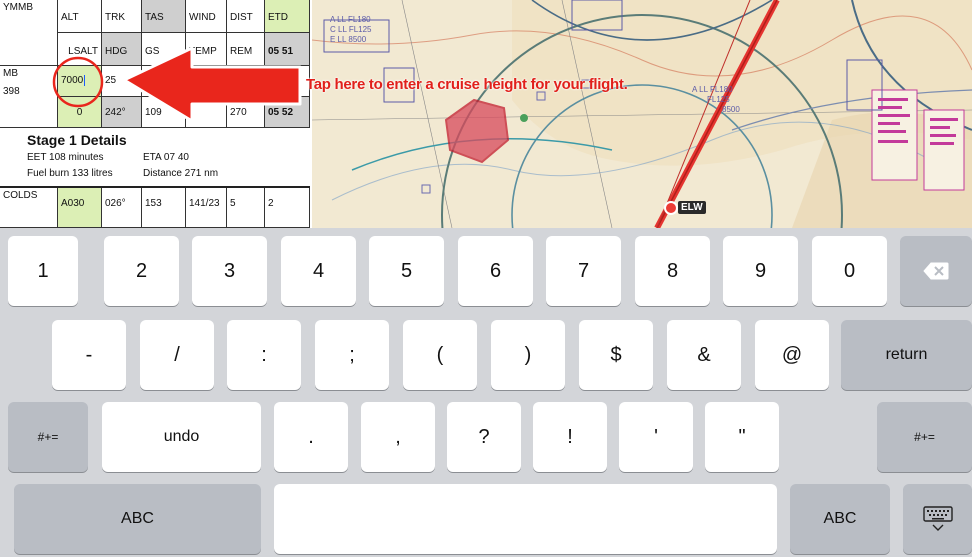  Describe the element at coordinates (840, 519) in the screenshot. I see `abc-key-right: ABC` at that location.